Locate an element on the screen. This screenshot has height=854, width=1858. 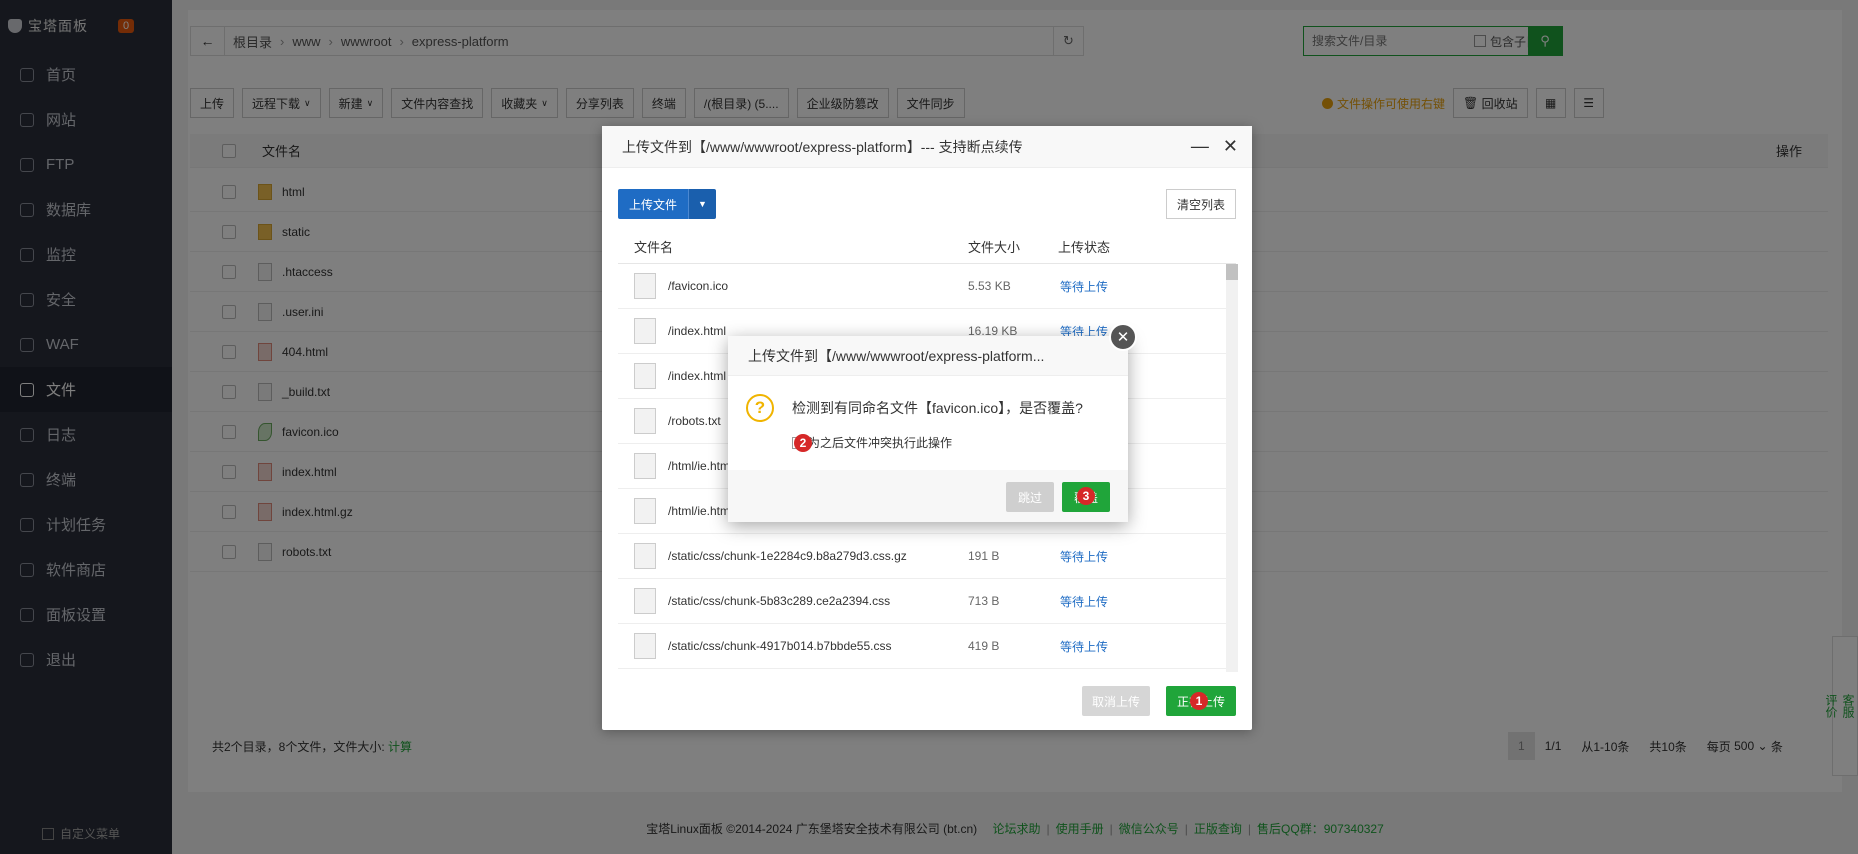
upload-file-size: 419 B is located at coordinates (984, 646).